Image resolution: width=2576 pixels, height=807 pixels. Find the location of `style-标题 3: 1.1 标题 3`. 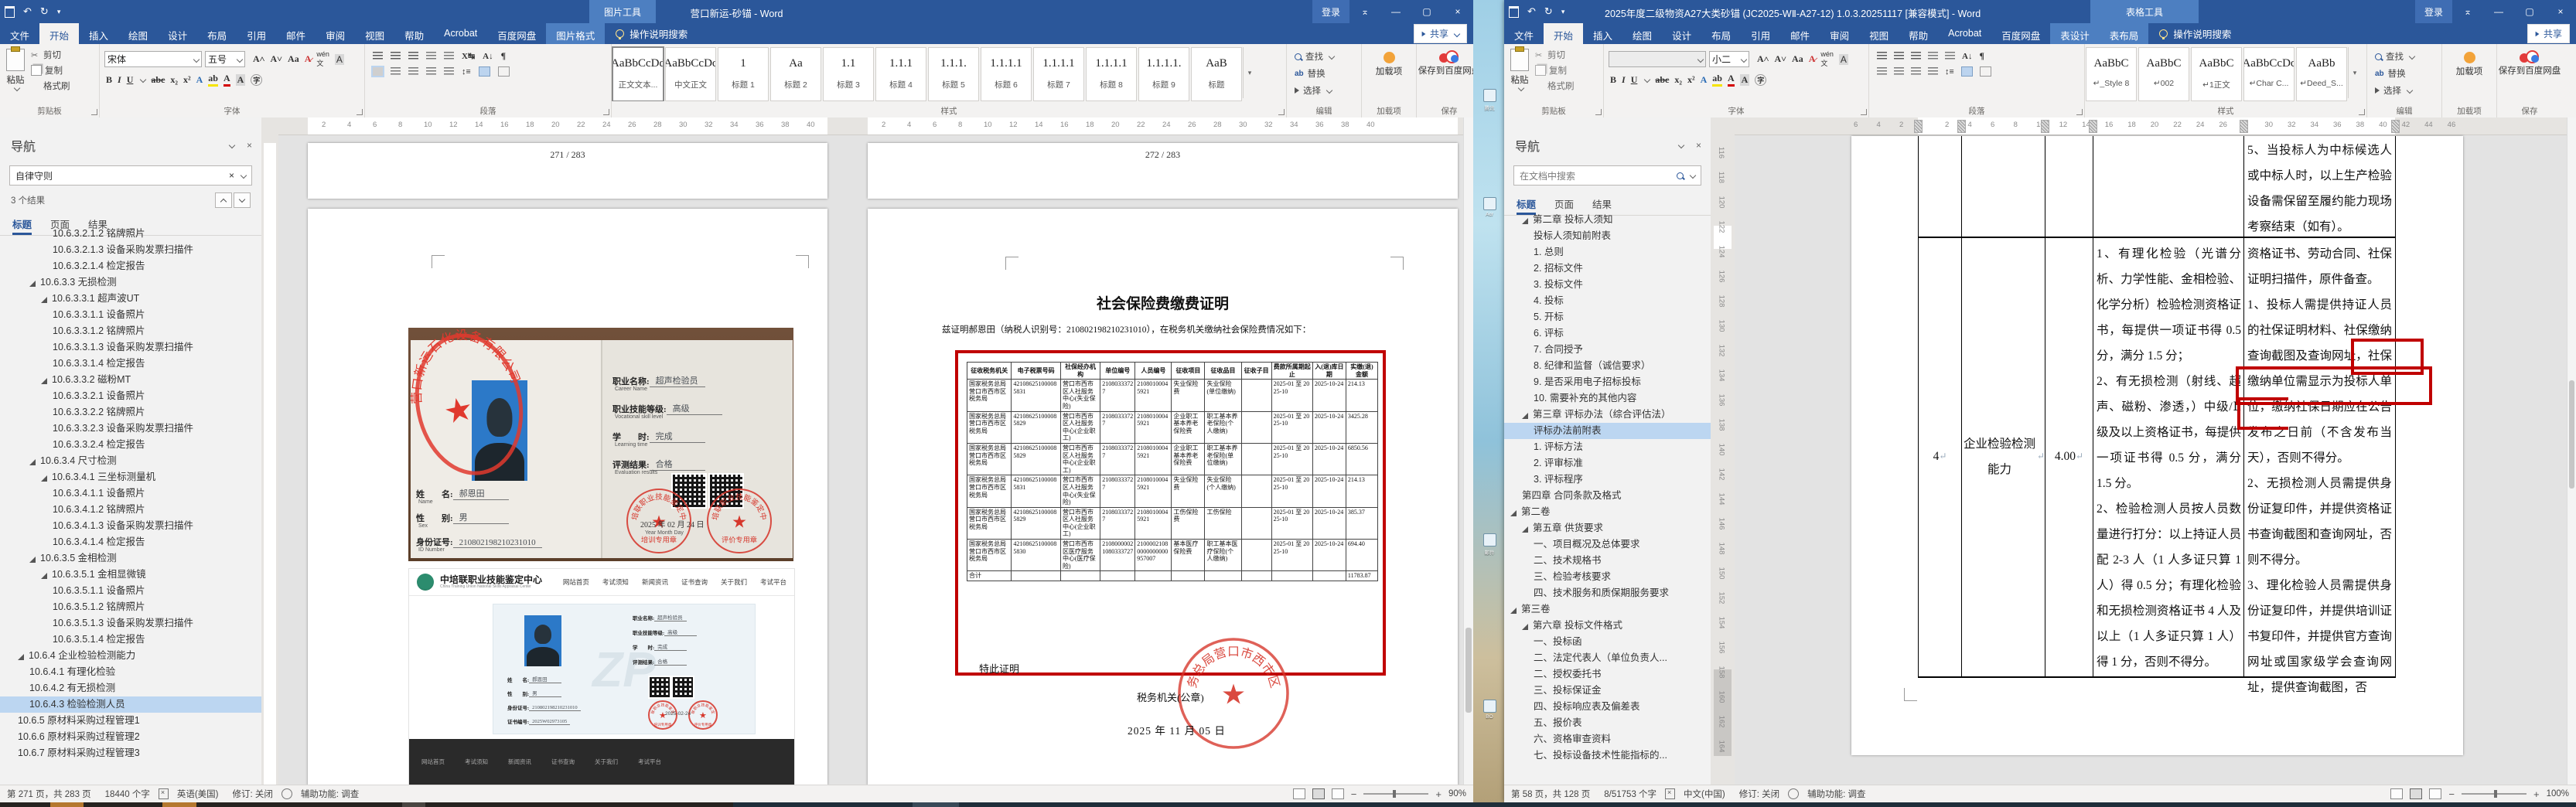

style-标题 3: 1.1 标题 3 is located at coordinates (849, 74).